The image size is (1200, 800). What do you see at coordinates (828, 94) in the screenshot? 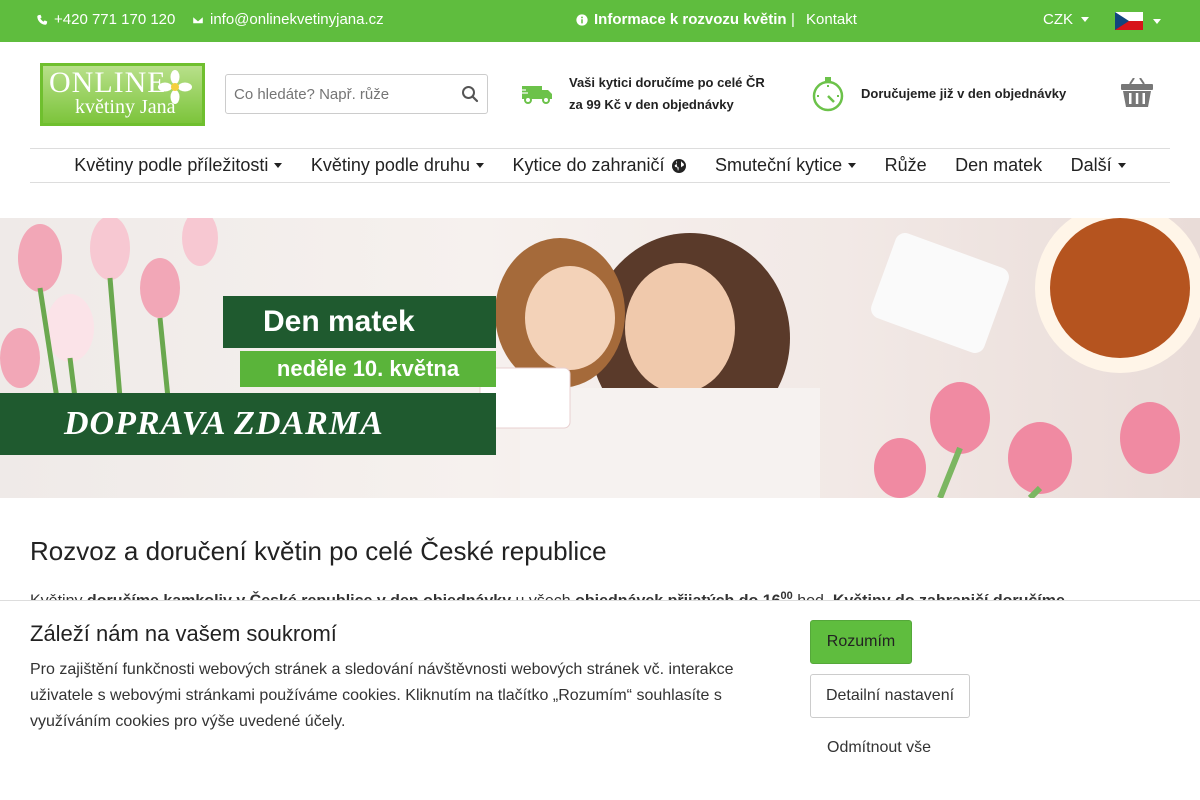
I see `stopwatch-icon` at bounding box center [828, 94].